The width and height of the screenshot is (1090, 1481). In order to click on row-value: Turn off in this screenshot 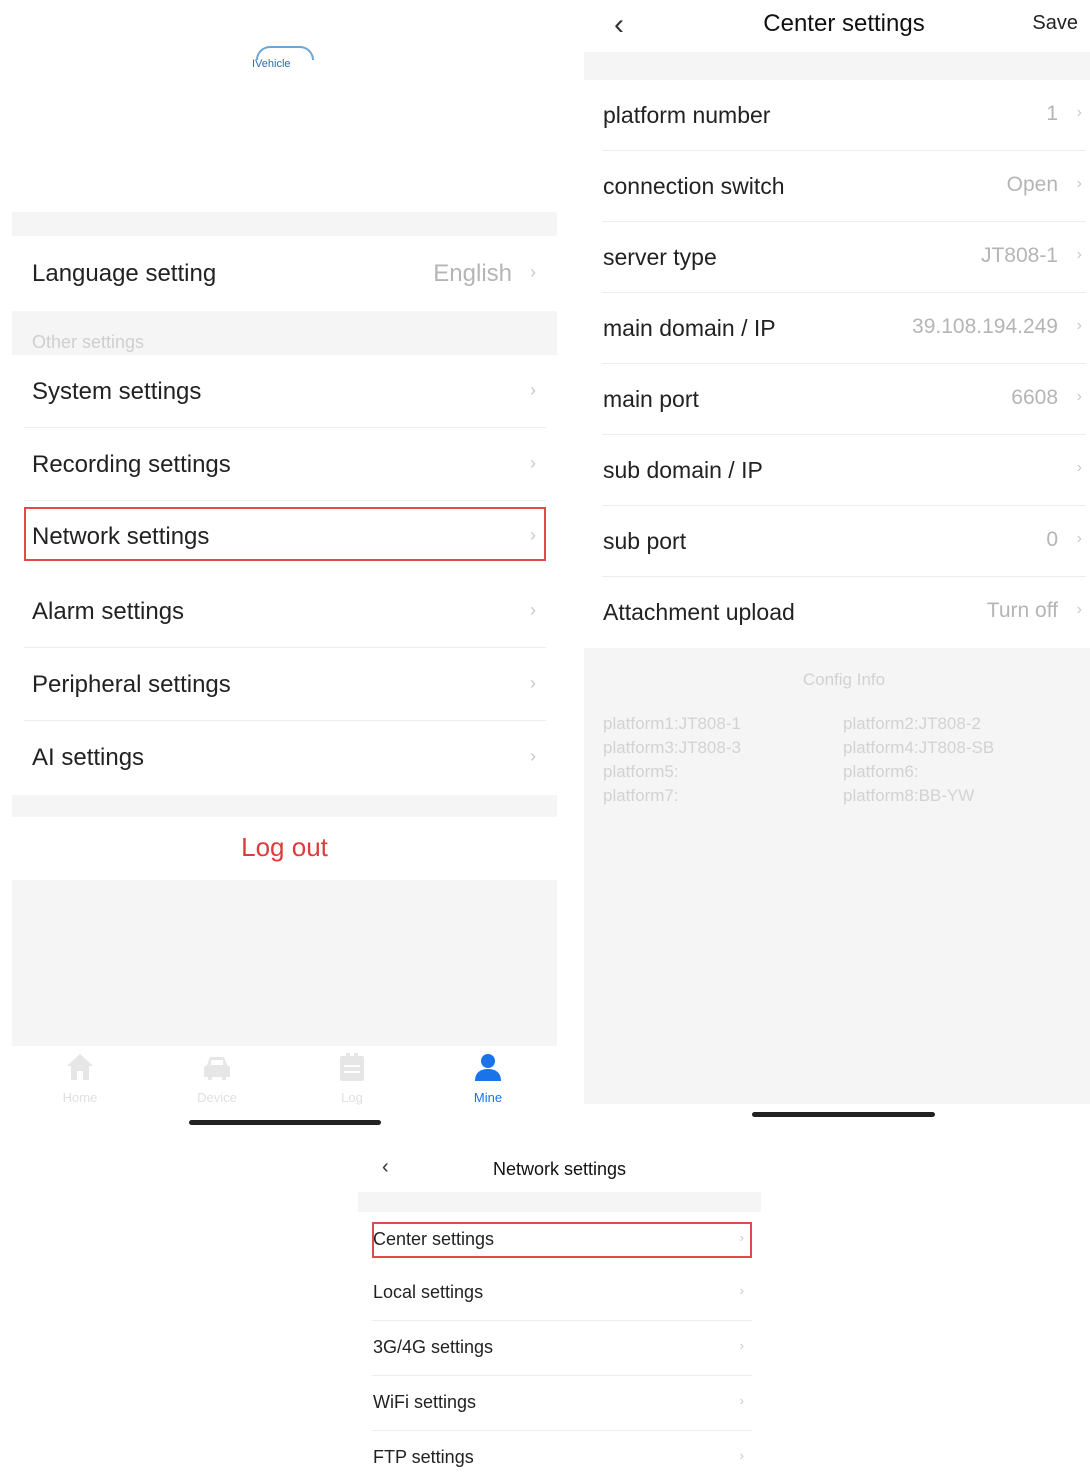, I will do `click(1022, 610)`.